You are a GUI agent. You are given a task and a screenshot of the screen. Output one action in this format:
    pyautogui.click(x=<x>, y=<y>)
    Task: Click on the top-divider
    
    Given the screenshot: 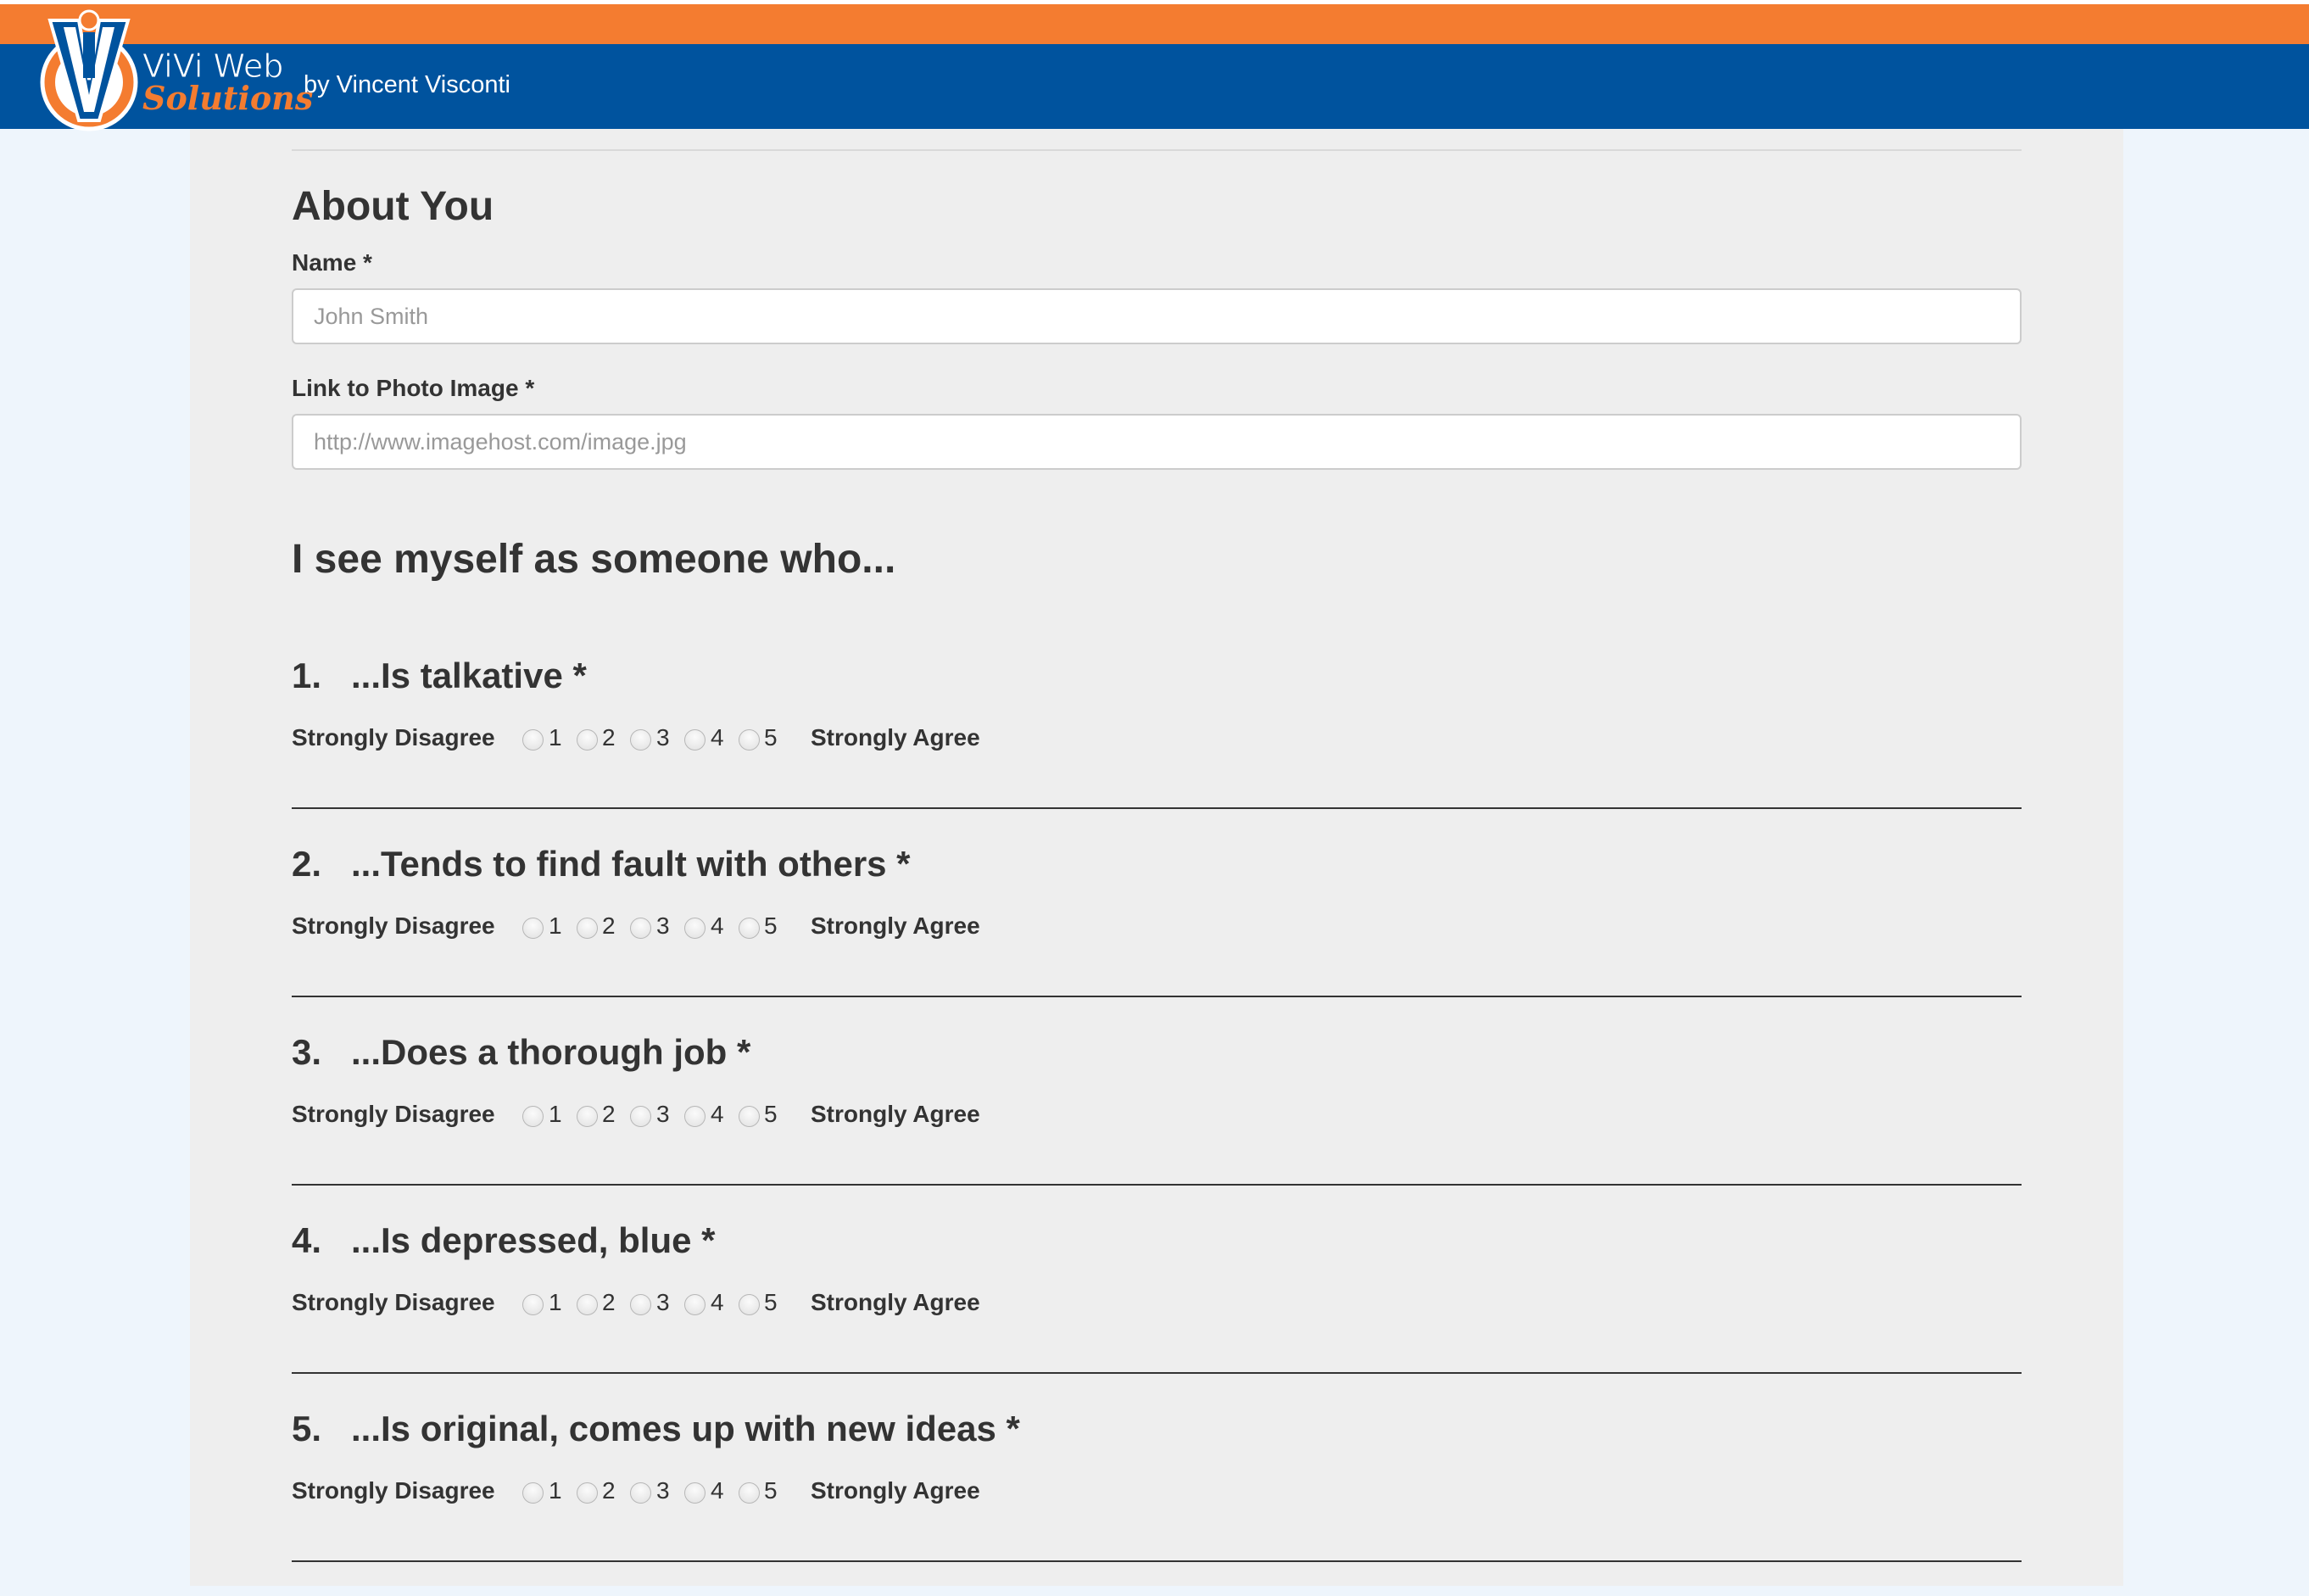 What is the action you would take?
    pyautogui.click(x=1157, y=150)
    